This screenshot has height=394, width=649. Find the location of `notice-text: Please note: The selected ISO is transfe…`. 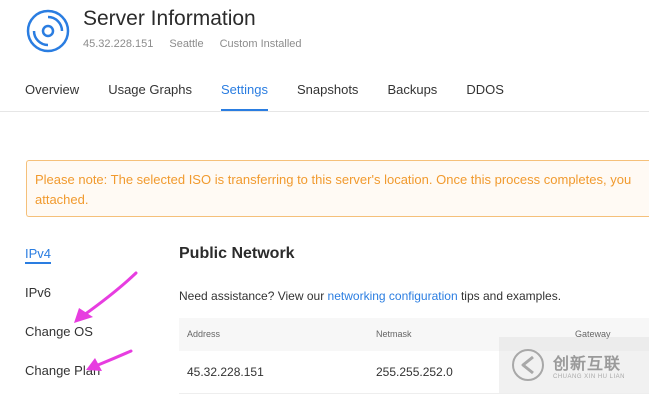

notice-text: Please note: The selected ISO is transfe… is located at coordinates (333, 179).